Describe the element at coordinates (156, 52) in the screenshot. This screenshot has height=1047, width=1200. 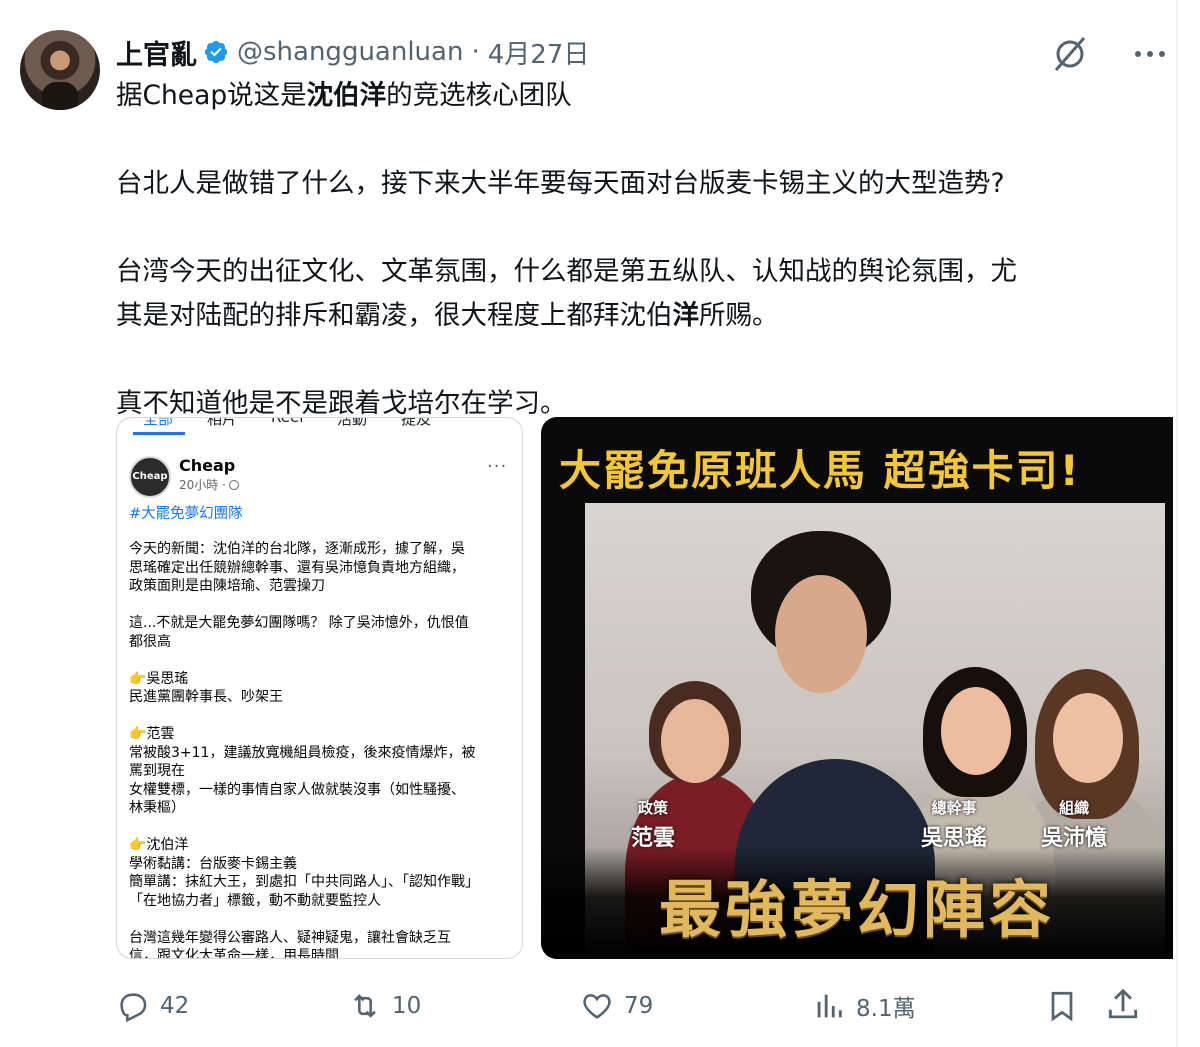
I see `author-display-name: 上官亂` at that location.